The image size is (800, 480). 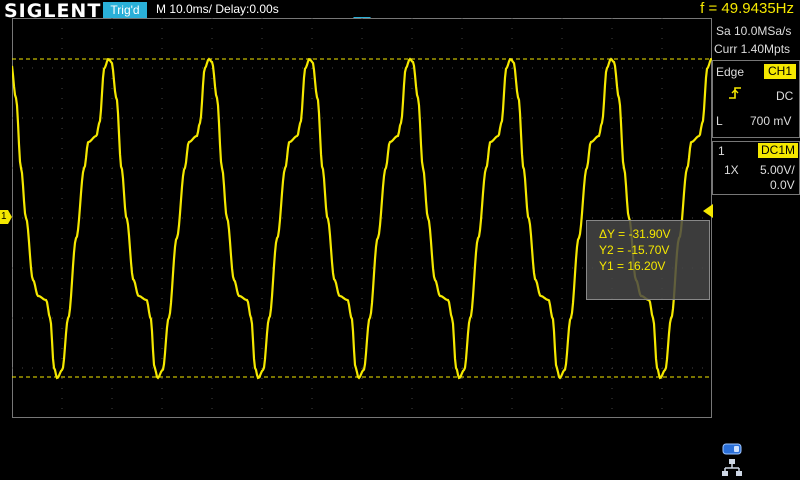 What do you see at coordinates (732, 467) in the screenshot?
I see `network-icon` at bounding box center [732, 467].